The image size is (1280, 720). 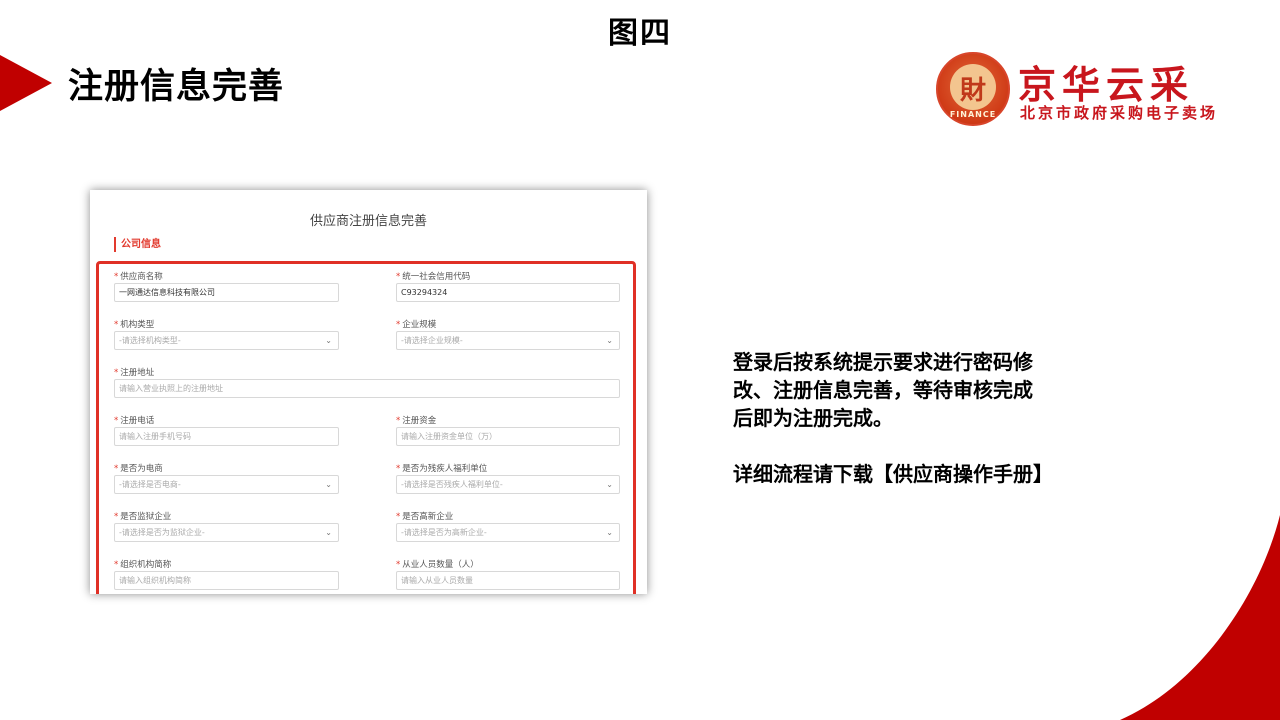 What do you see at coordinates (419, 325) in the screenshot?
I see `field-label: 企业规模` at bounding box center [419, 325].